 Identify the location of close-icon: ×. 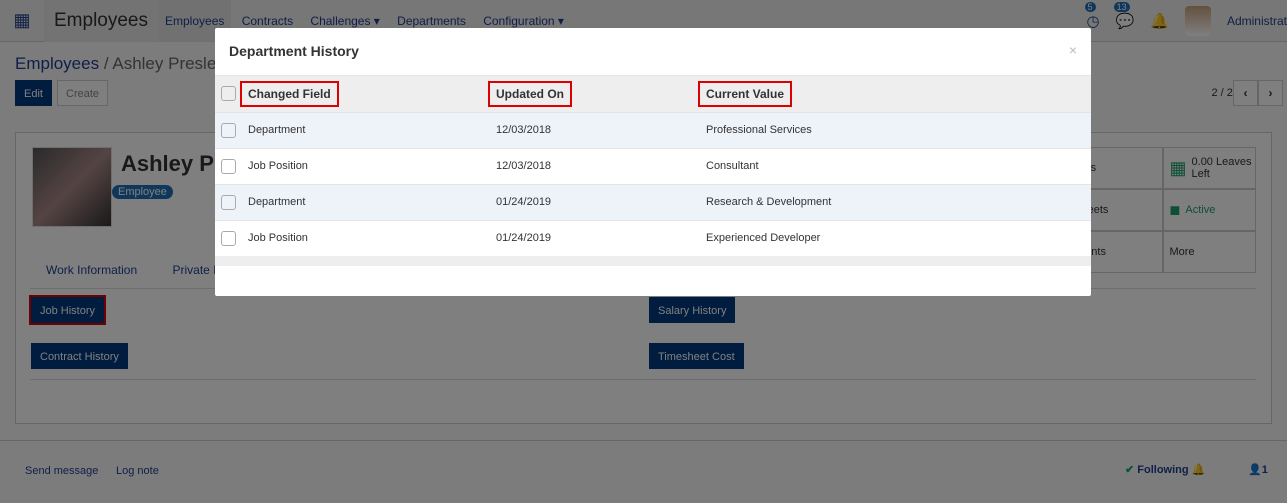
(1073, 50).